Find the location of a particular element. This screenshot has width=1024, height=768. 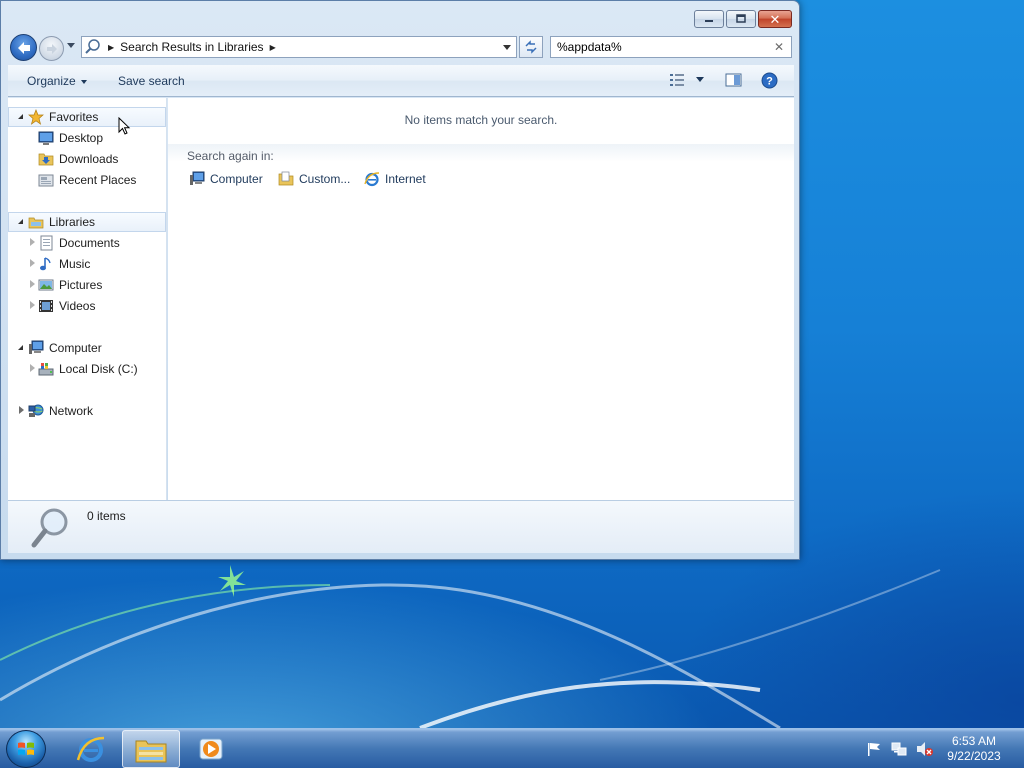

expand-local-disk-icon is located at coordinates (32, 368).